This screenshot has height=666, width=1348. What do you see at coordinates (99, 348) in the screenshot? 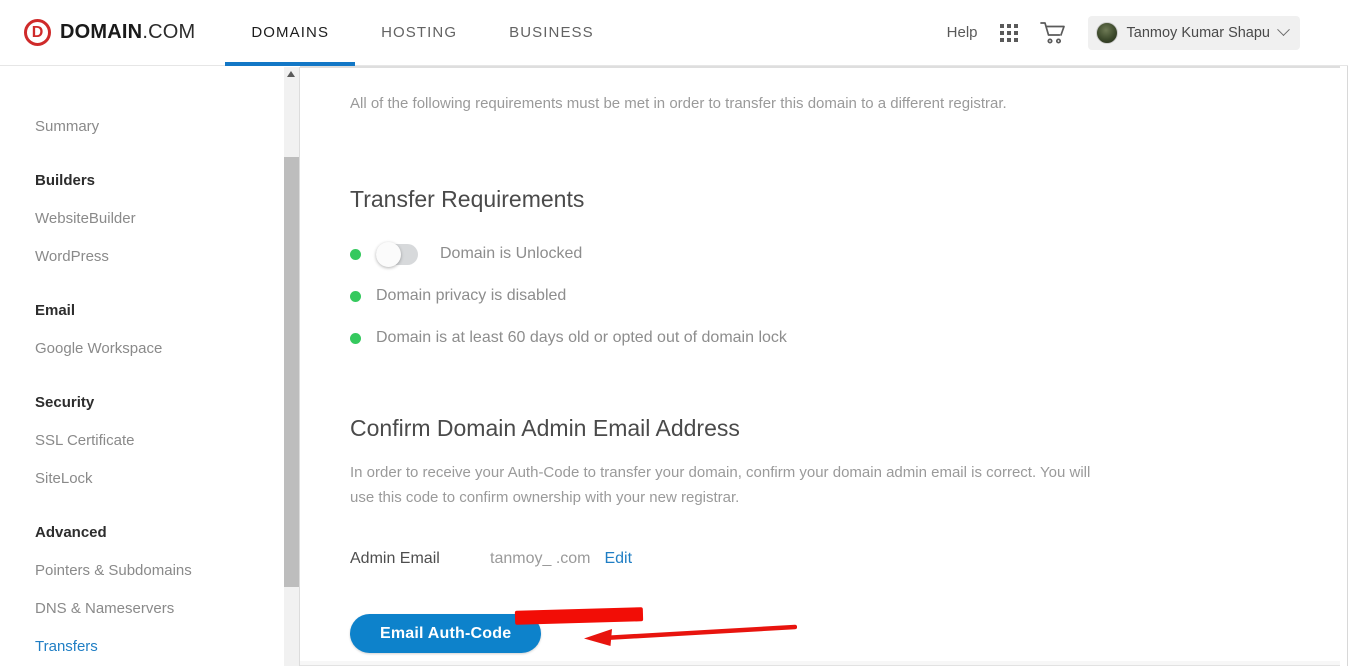
I see `sidebar-item-label: Google Workspace` at bounding box center [99, 348].